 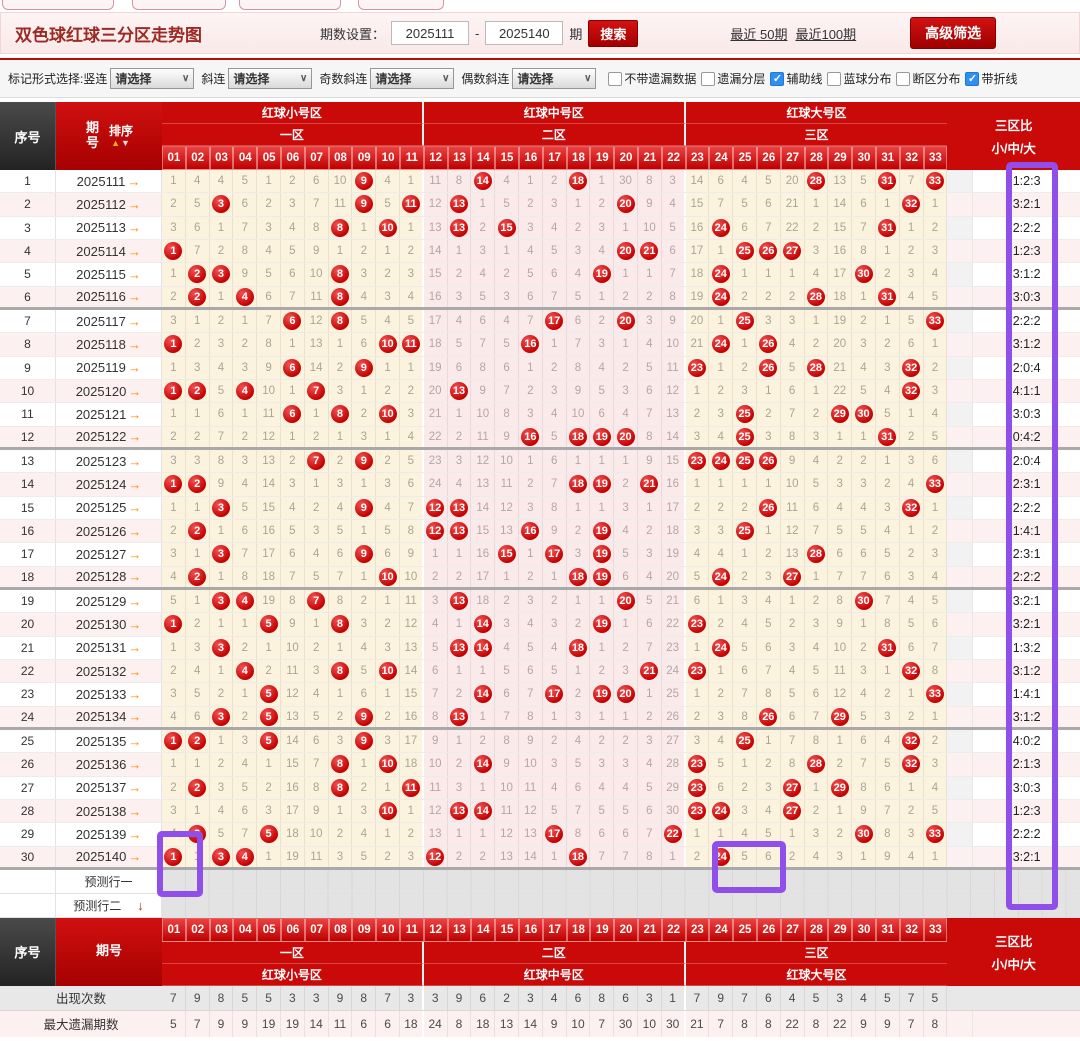 I want to click on sort-desc-icon: ▼, so click(x=126, y=143).